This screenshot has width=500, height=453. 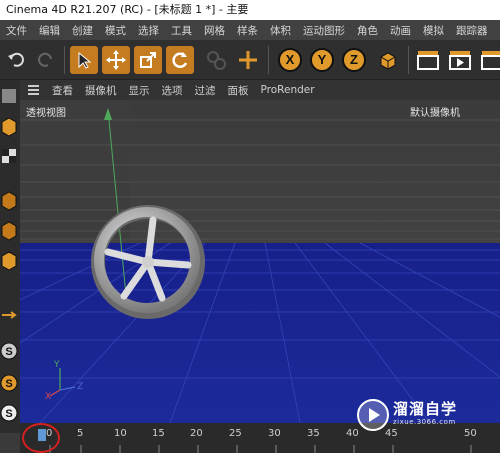 I want to click on menu-edit: 编辑, so click(x=49, y=30).